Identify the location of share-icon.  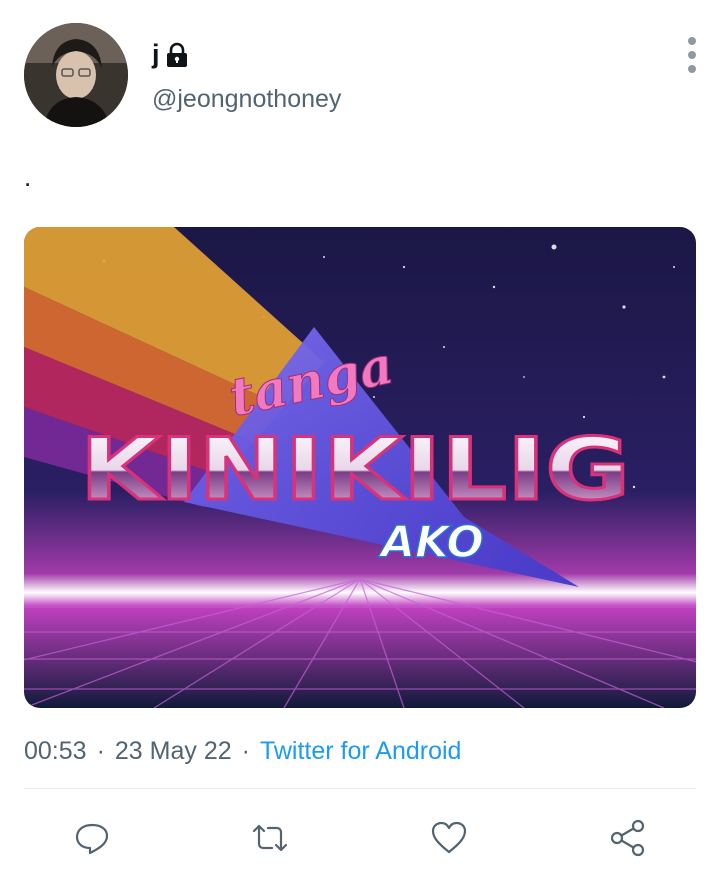
(627, 838).